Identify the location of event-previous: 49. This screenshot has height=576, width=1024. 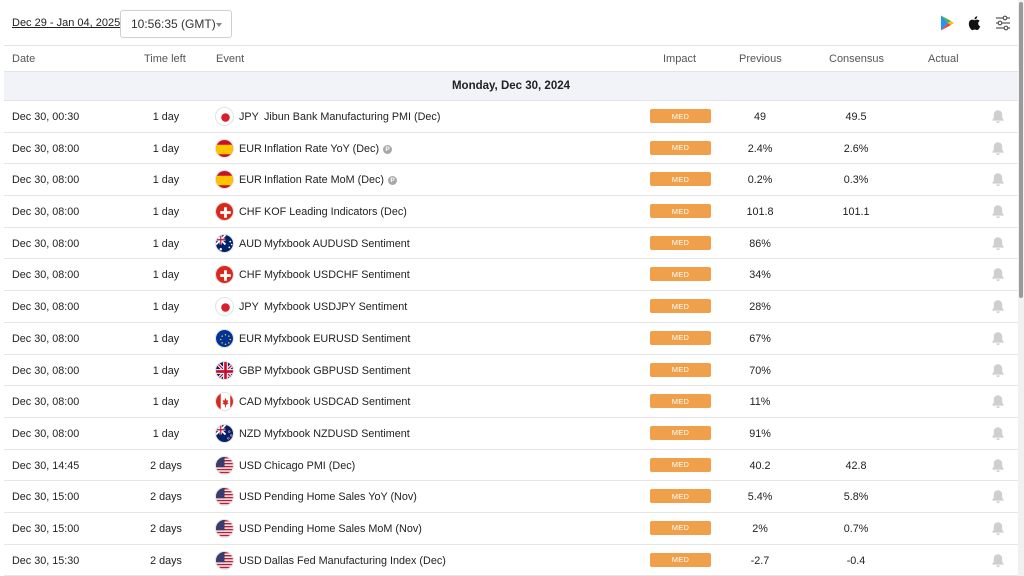
(759, 117).